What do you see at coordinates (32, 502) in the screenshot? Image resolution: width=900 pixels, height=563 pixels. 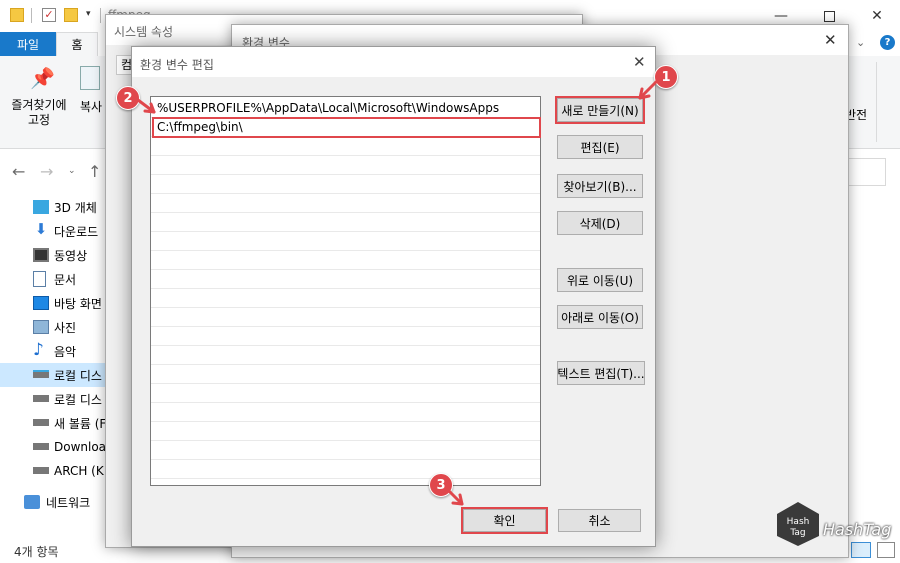 I see `network-icon` at bounding box center [32, 502].